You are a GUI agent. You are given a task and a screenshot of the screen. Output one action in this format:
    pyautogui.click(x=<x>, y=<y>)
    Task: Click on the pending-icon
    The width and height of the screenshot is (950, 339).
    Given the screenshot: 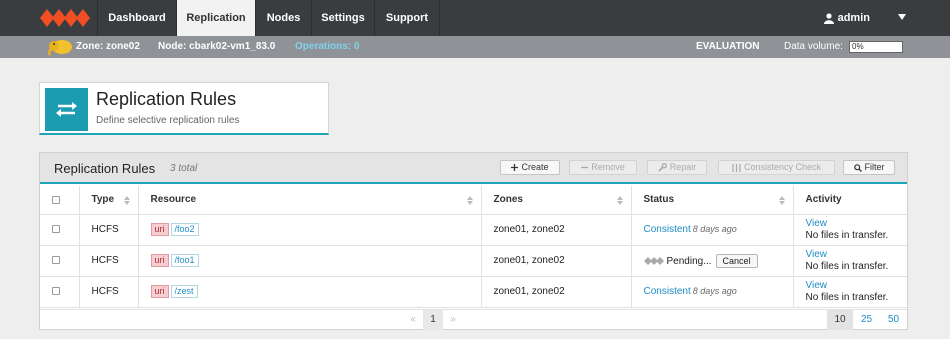 What is the action you would take?
    pyautogui.click(x=653, y=260)
    